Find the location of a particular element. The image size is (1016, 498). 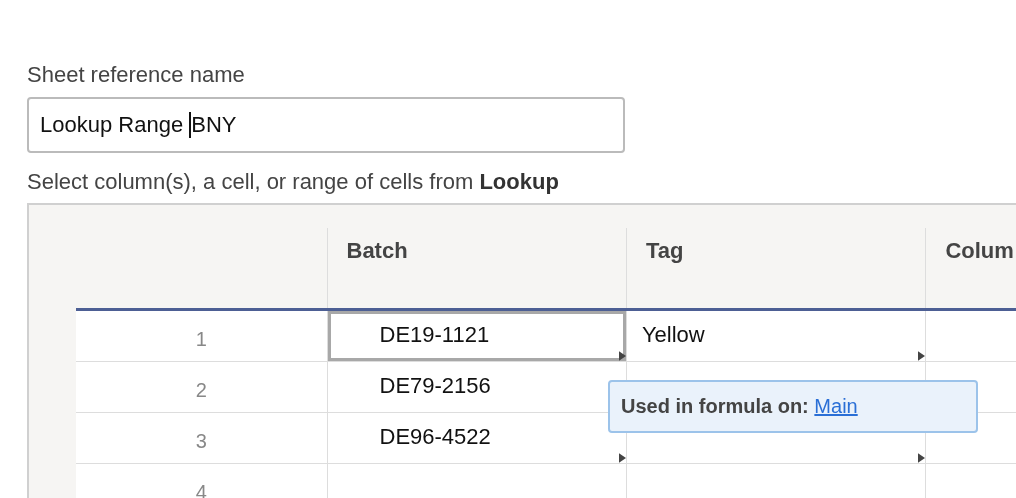

column-header: Colum is located at coordinates (979, 250).